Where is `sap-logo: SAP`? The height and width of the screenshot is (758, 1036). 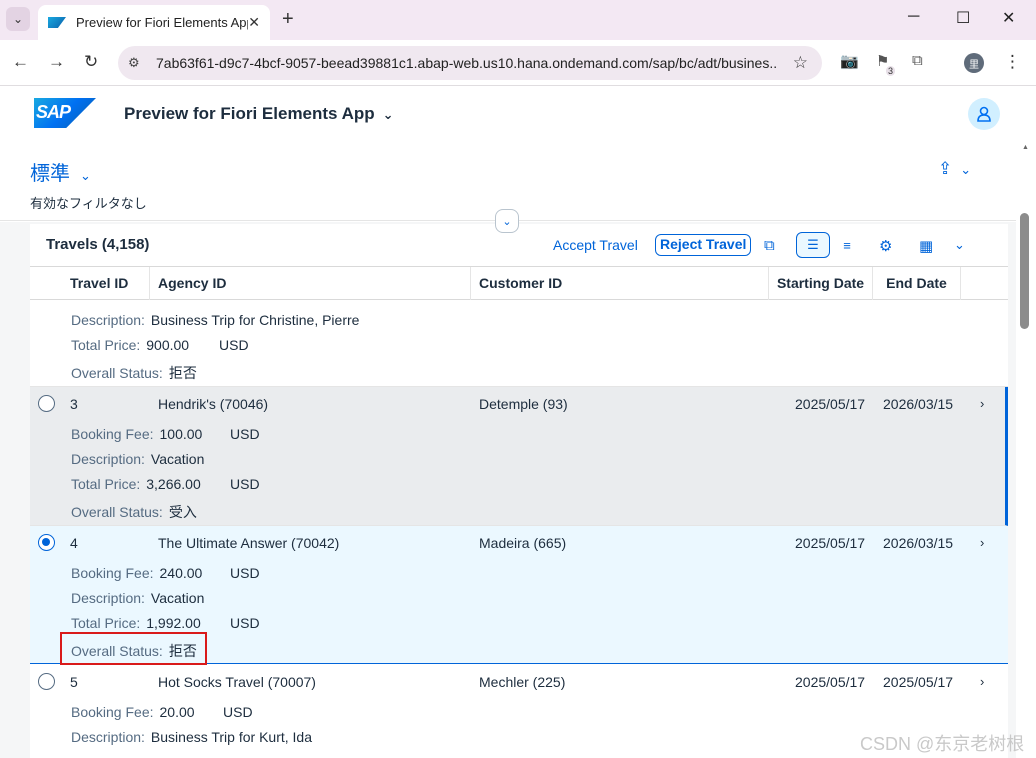 sap-logo: SAP is located at coordinates (65, 113).